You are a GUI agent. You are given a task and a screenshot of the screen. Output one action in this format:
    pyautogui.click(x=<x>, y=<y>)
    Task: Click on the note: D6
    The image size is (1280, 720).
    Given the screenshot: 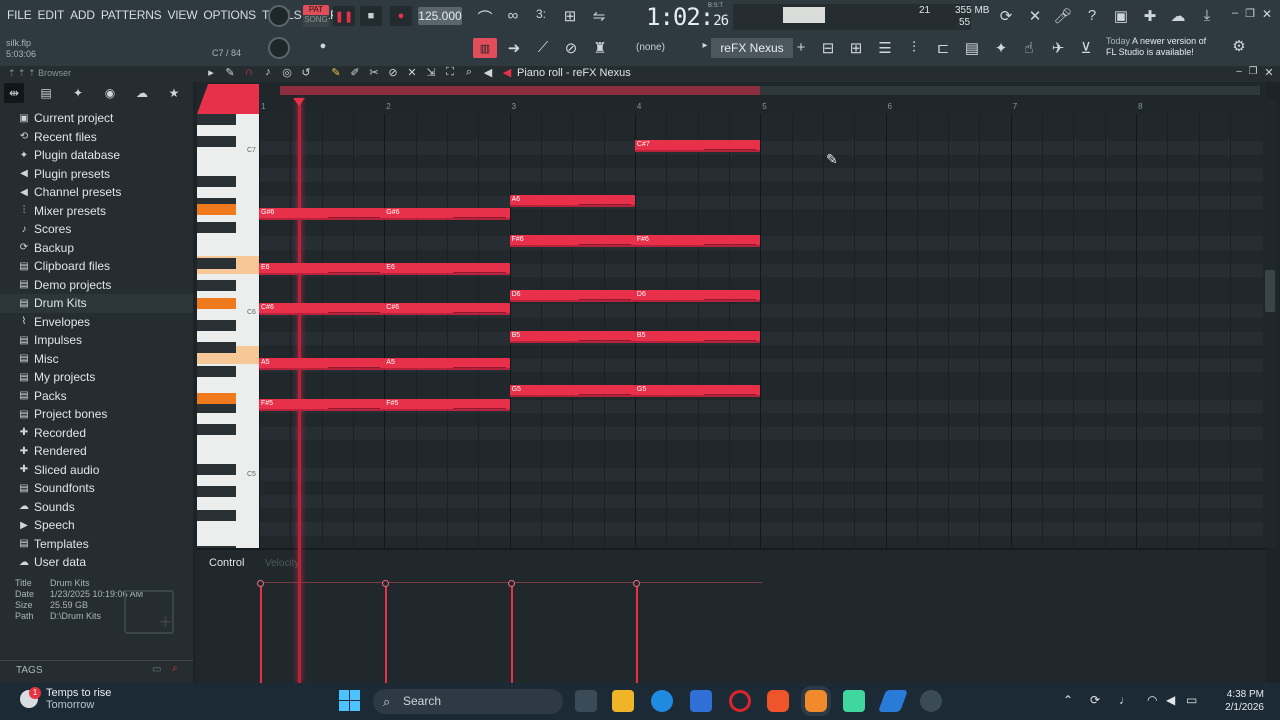 What is the action you would take?
    pyautogui.click(x=572, y=295)
    